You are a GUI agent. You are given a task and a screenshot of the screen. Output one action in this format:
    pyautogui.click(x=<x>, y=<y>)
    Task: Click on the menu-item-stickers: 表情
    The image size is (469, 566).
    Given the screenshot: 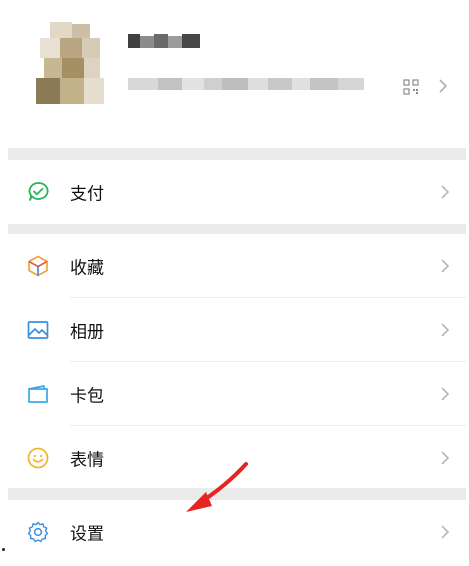 What is the action you would take?
    pyautogui.click(x=237, y=458)
    